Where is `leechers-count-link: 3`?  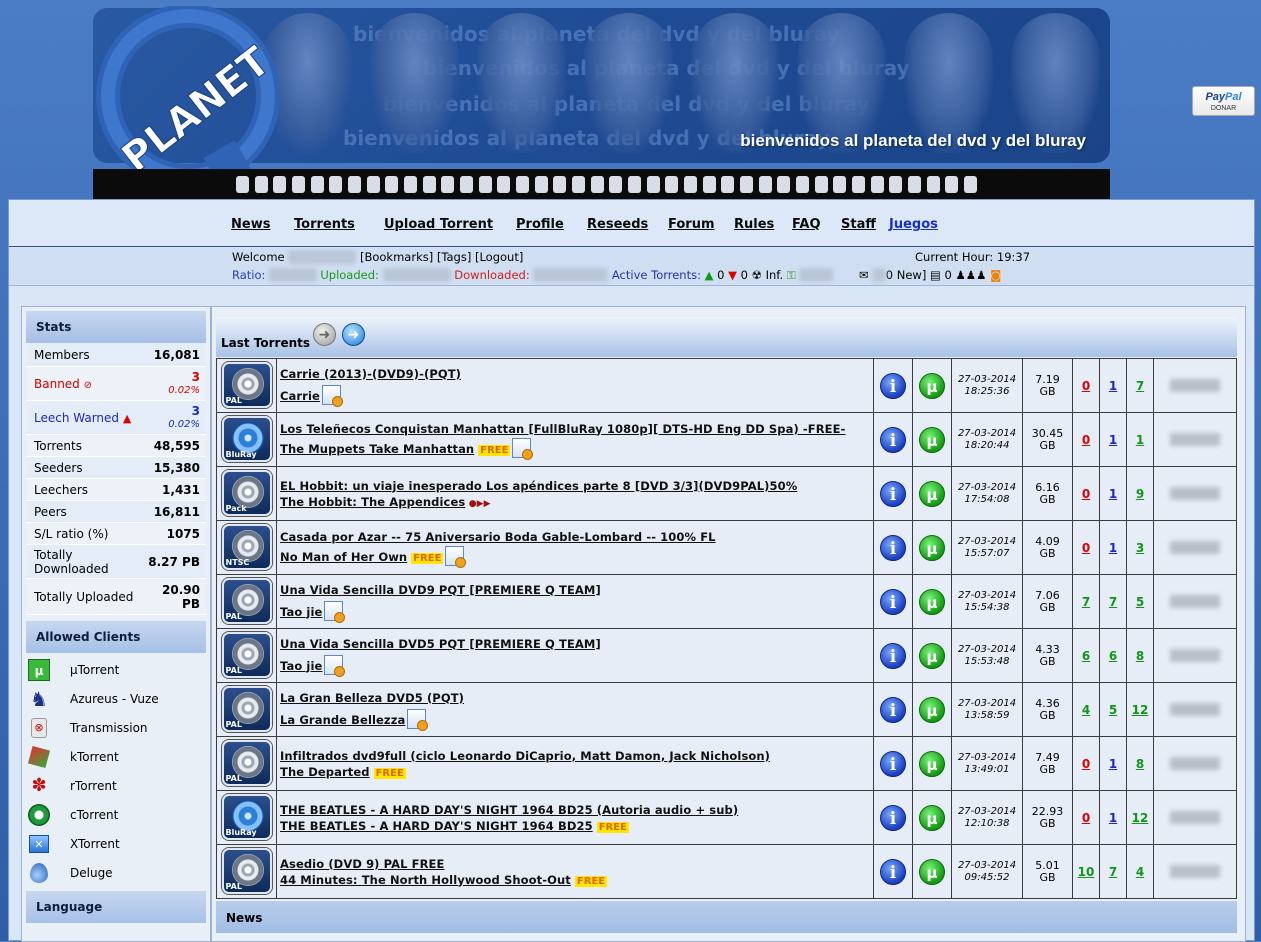
leechers-count-link: 3 is located at coordinates (1140, 548).